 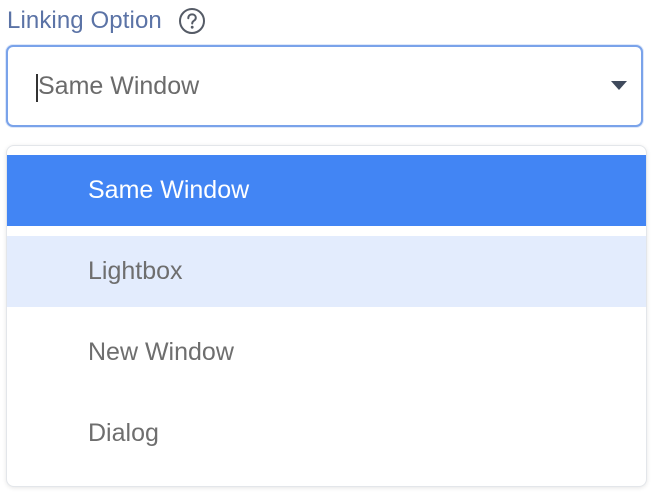 What do you see at coordinates (619, 85) in the screenshot?
I see `chevron-down-icon` at bounding box center [619, 85].